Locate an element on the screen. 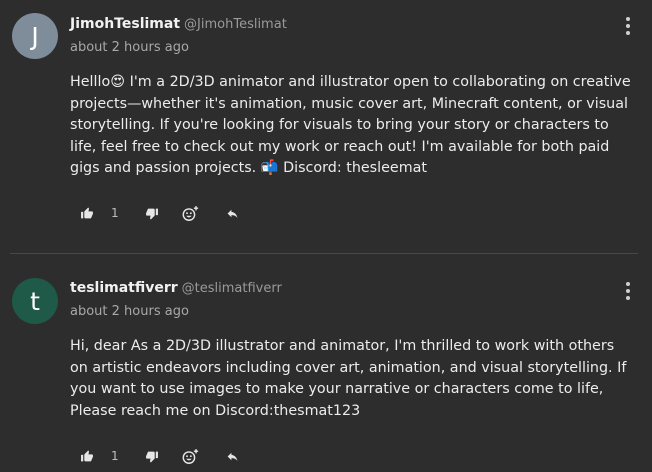 This screenshot has height=472, width=652. author-handle: @teslimatfiverr is located at coordinates (232, 288).